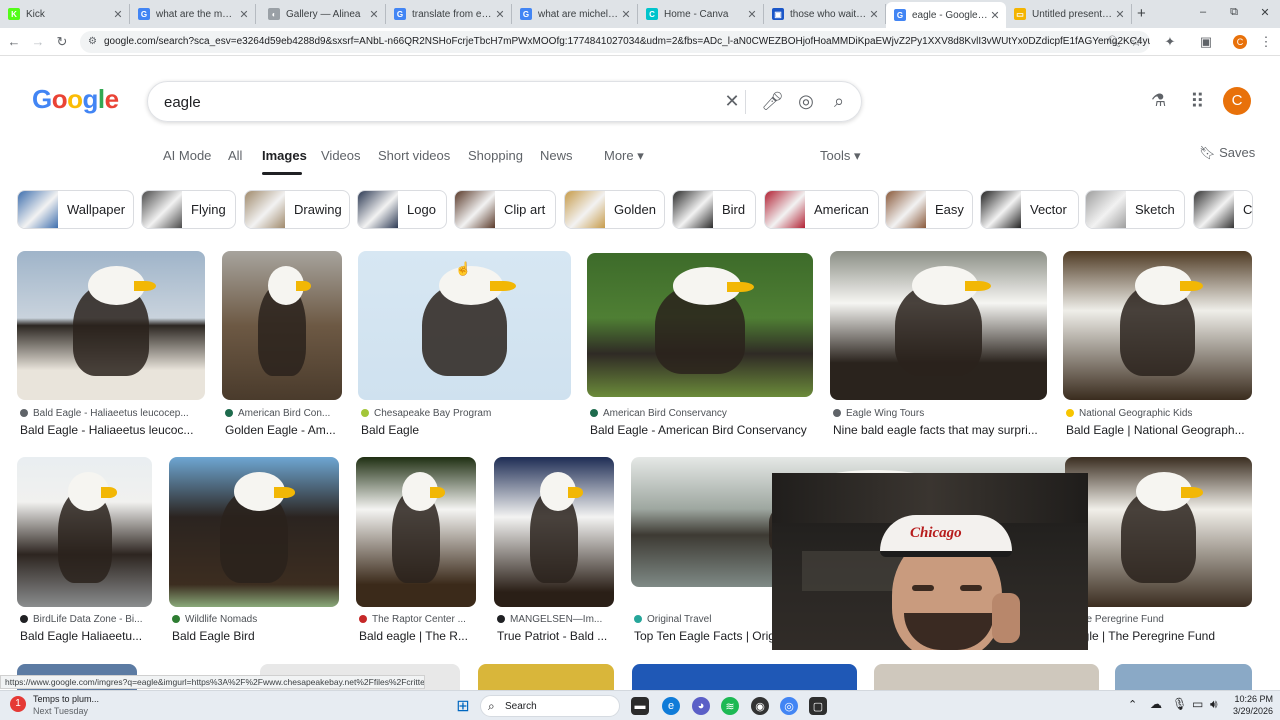 This screenshot has height=720, width=1280. I want to click on obs-icon: ◉, so click(760, 706).